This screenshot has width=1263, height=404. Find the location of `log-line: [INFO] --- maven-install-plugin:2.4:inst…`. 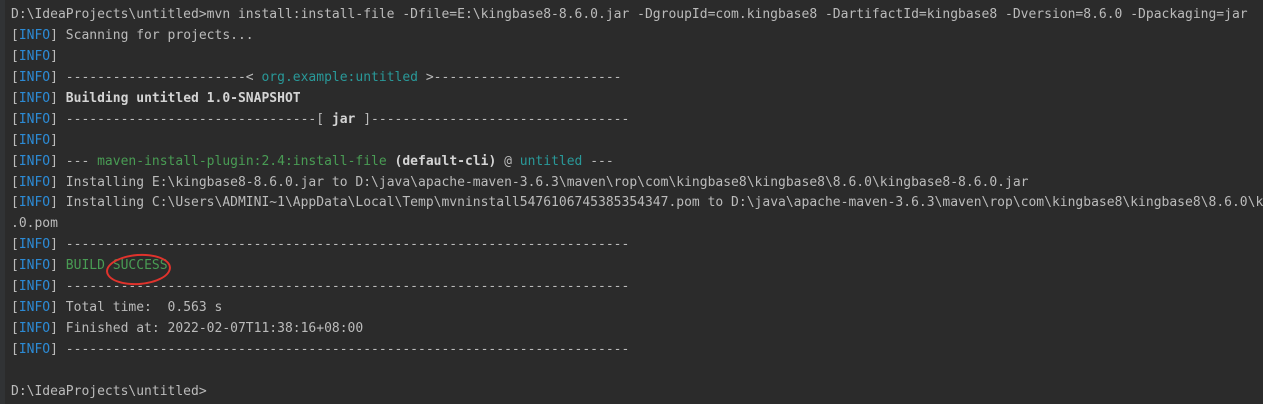

log-line: [INFO] --- maven-install-plugin:2.4:inst… is located at coordinates (312, 161).